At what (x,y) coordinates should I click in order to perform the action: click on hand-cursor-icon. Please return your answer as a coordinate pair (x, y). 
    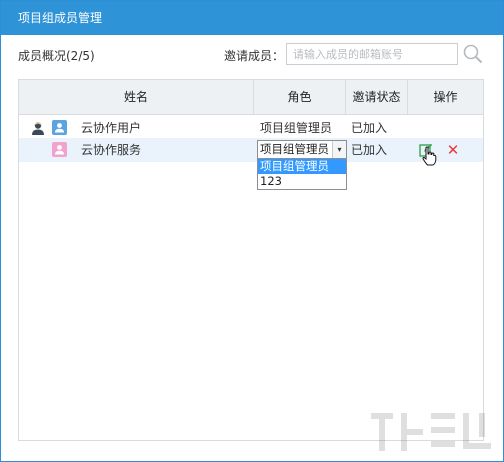
    Looking at the image, I should click on (429, 156).